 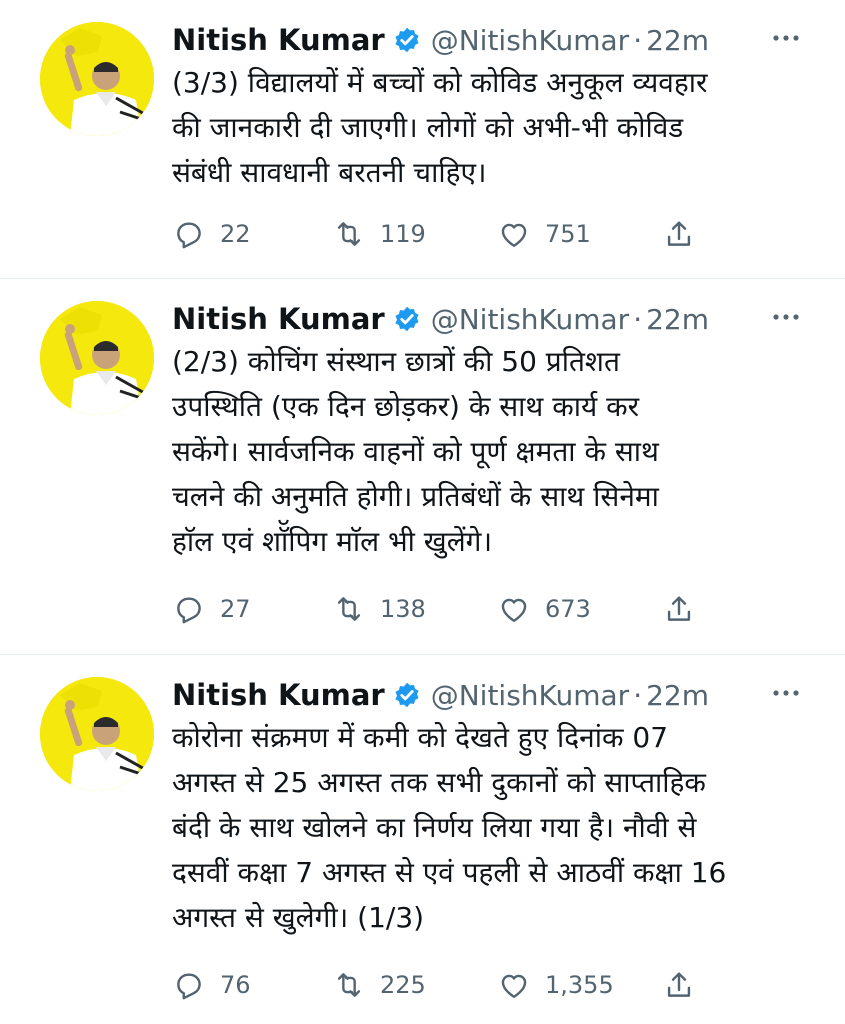 What do you see at coordinates (452, 609) in the screenshot?
I see `tweet-actions: 27 138 673` at bounding box center [452, 609].